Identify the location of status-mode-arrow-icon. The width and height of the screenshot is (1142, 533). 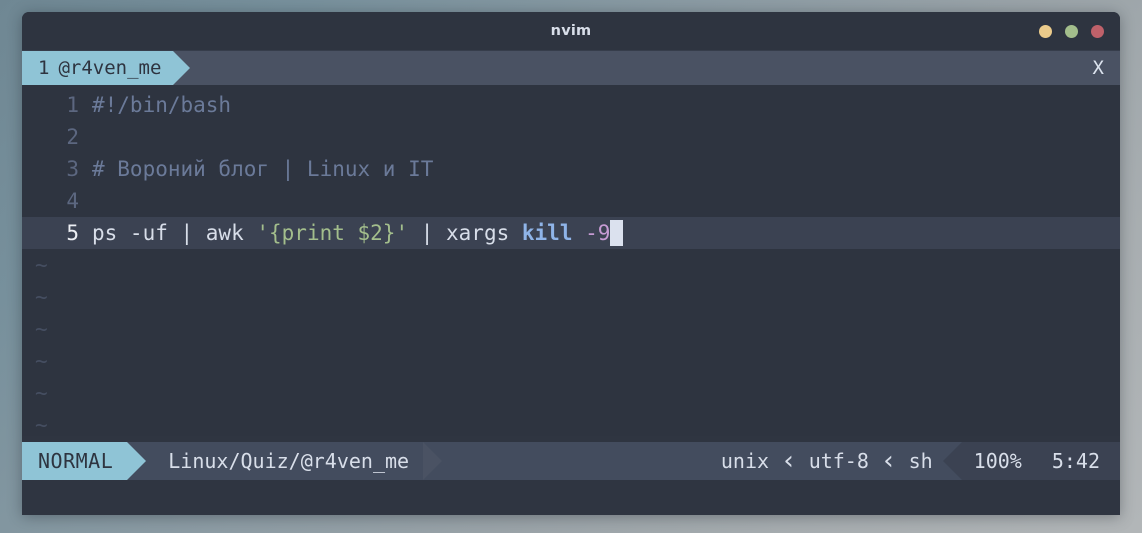
(137, 461).